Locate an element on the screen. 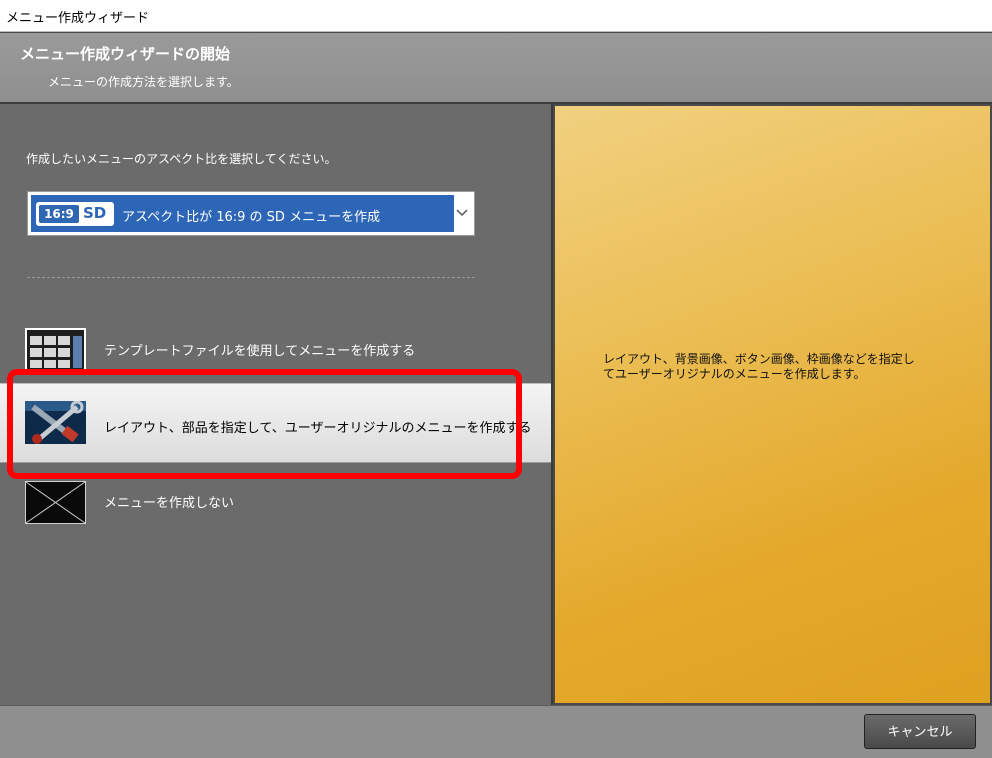 This screenshot has height=758, width=992. wizard-title: メニュー作成ウィザードの開始 is located at coordinates (125, 54).